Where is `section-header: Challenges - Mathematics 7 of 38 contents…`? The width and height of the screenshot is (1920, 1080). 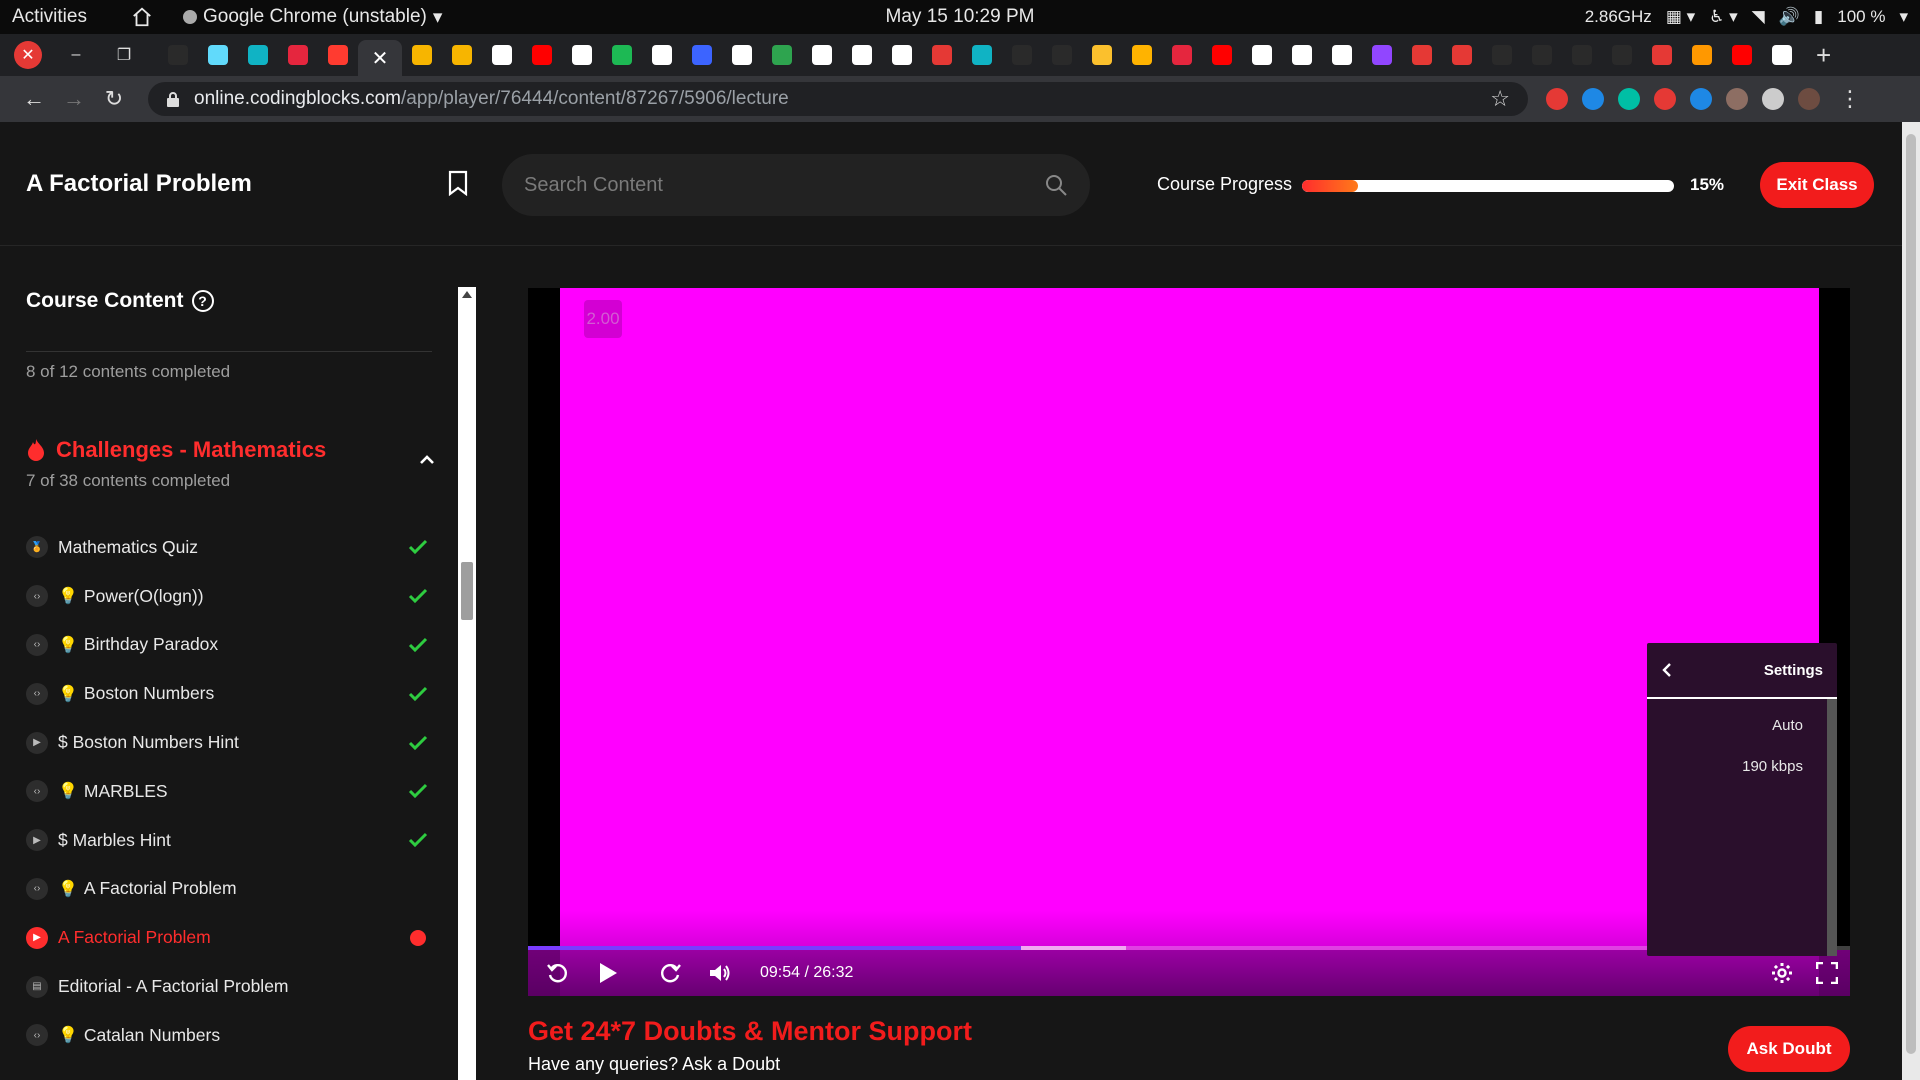 section-header: Challenges - Mathematics 7 of 38 contents… is located at coordinates (231, 464).